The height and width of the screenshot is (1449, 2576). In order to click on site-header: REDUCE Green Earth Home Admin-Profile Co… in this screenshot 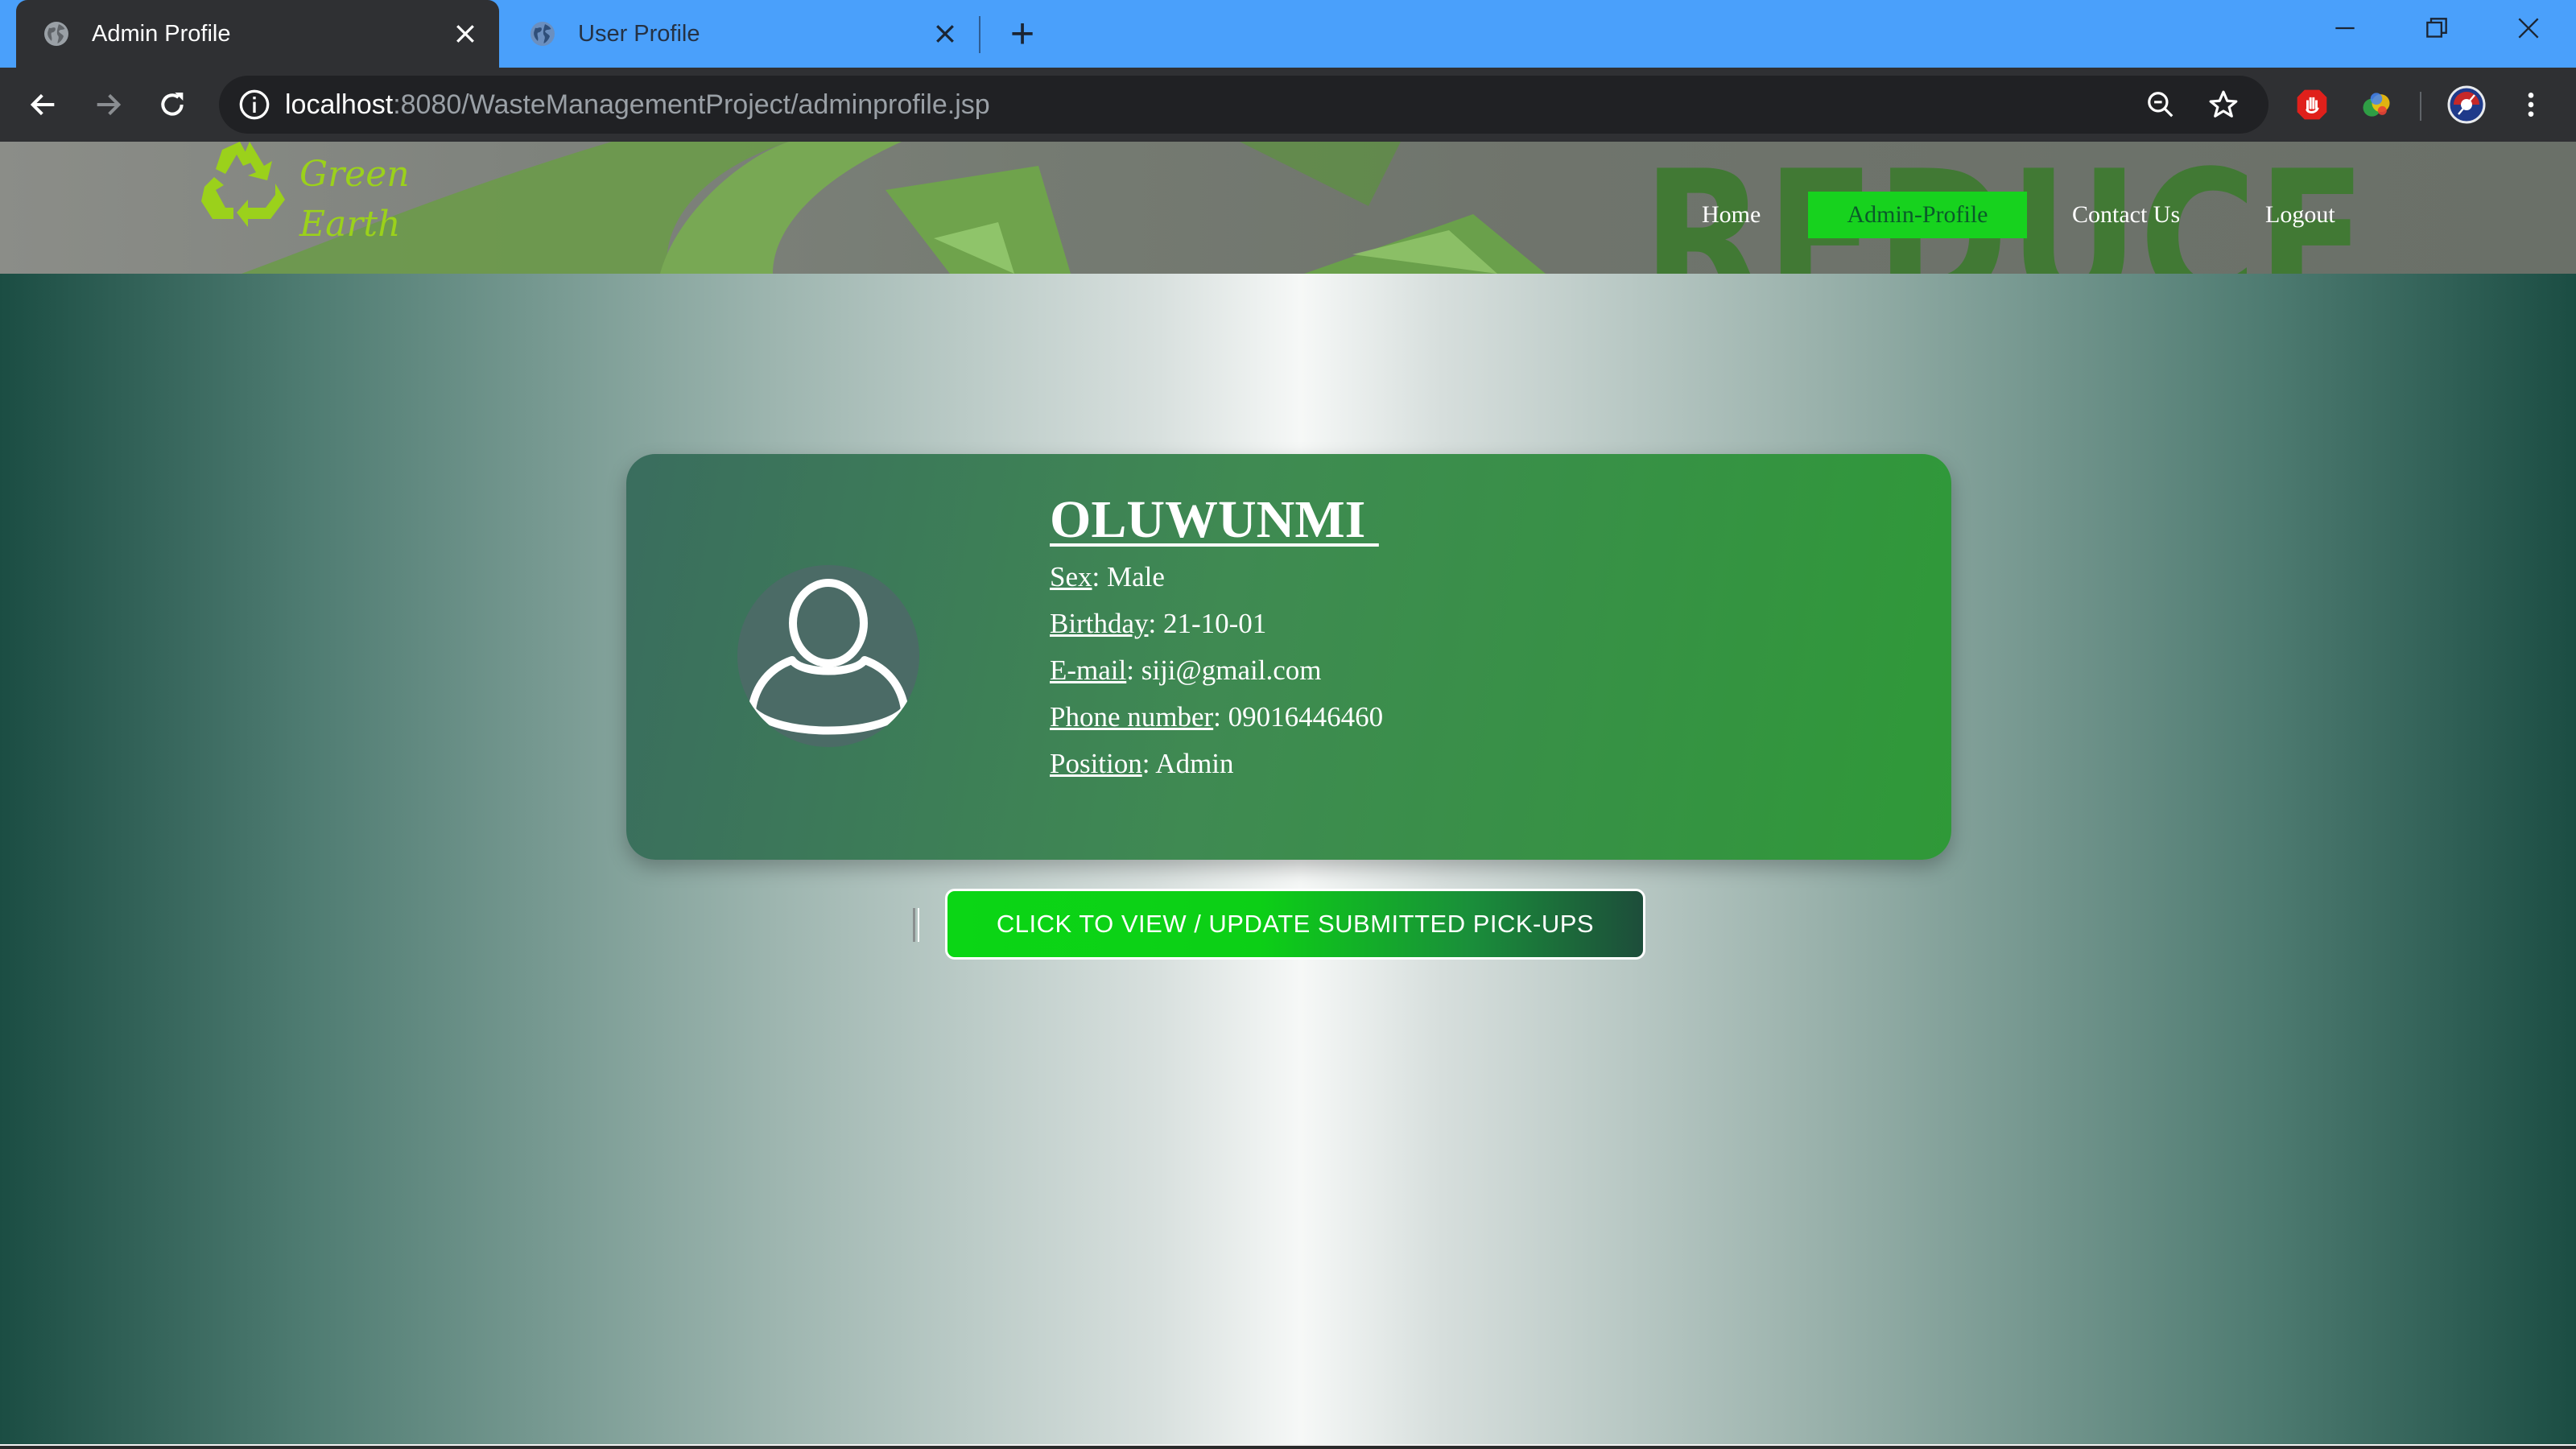, I will do `click(1288, 208)`.